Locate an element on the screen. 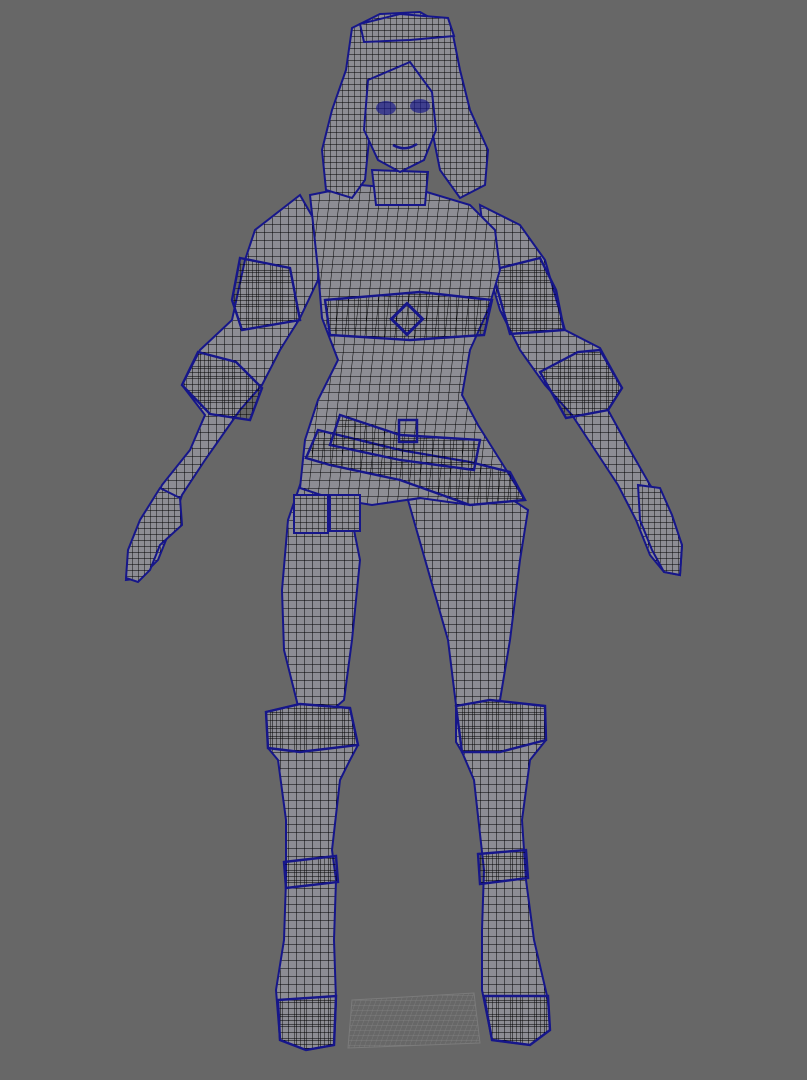  belt-pouch is located at coordinates (327, 514).